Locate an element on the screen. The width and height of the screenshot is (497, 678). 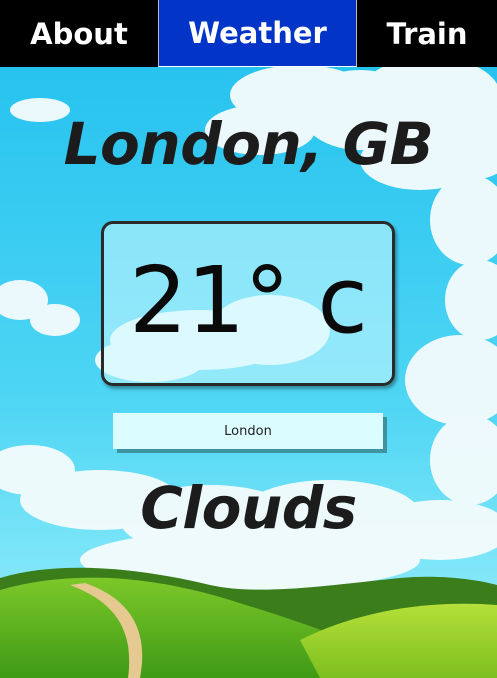
nav-bar: About Weather Train is located at coordinates (248, 33).